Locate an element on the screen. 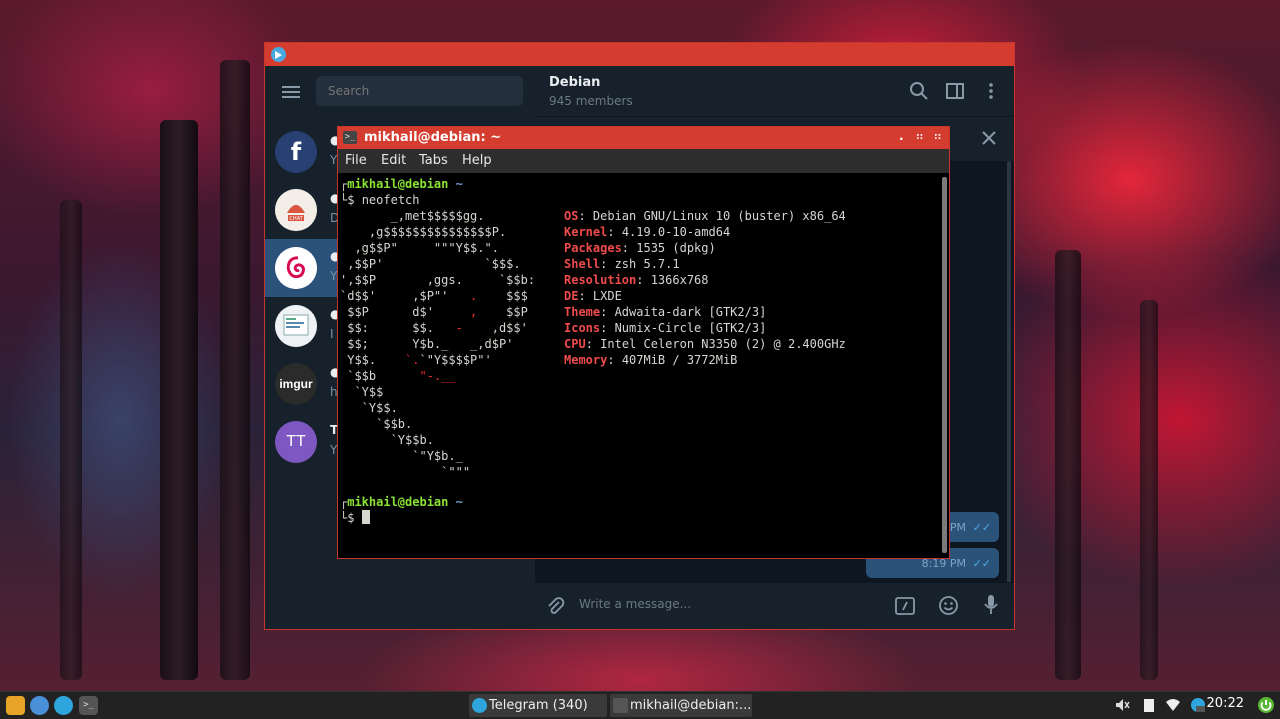  menu-file: File is located at coordinates (356, 160).